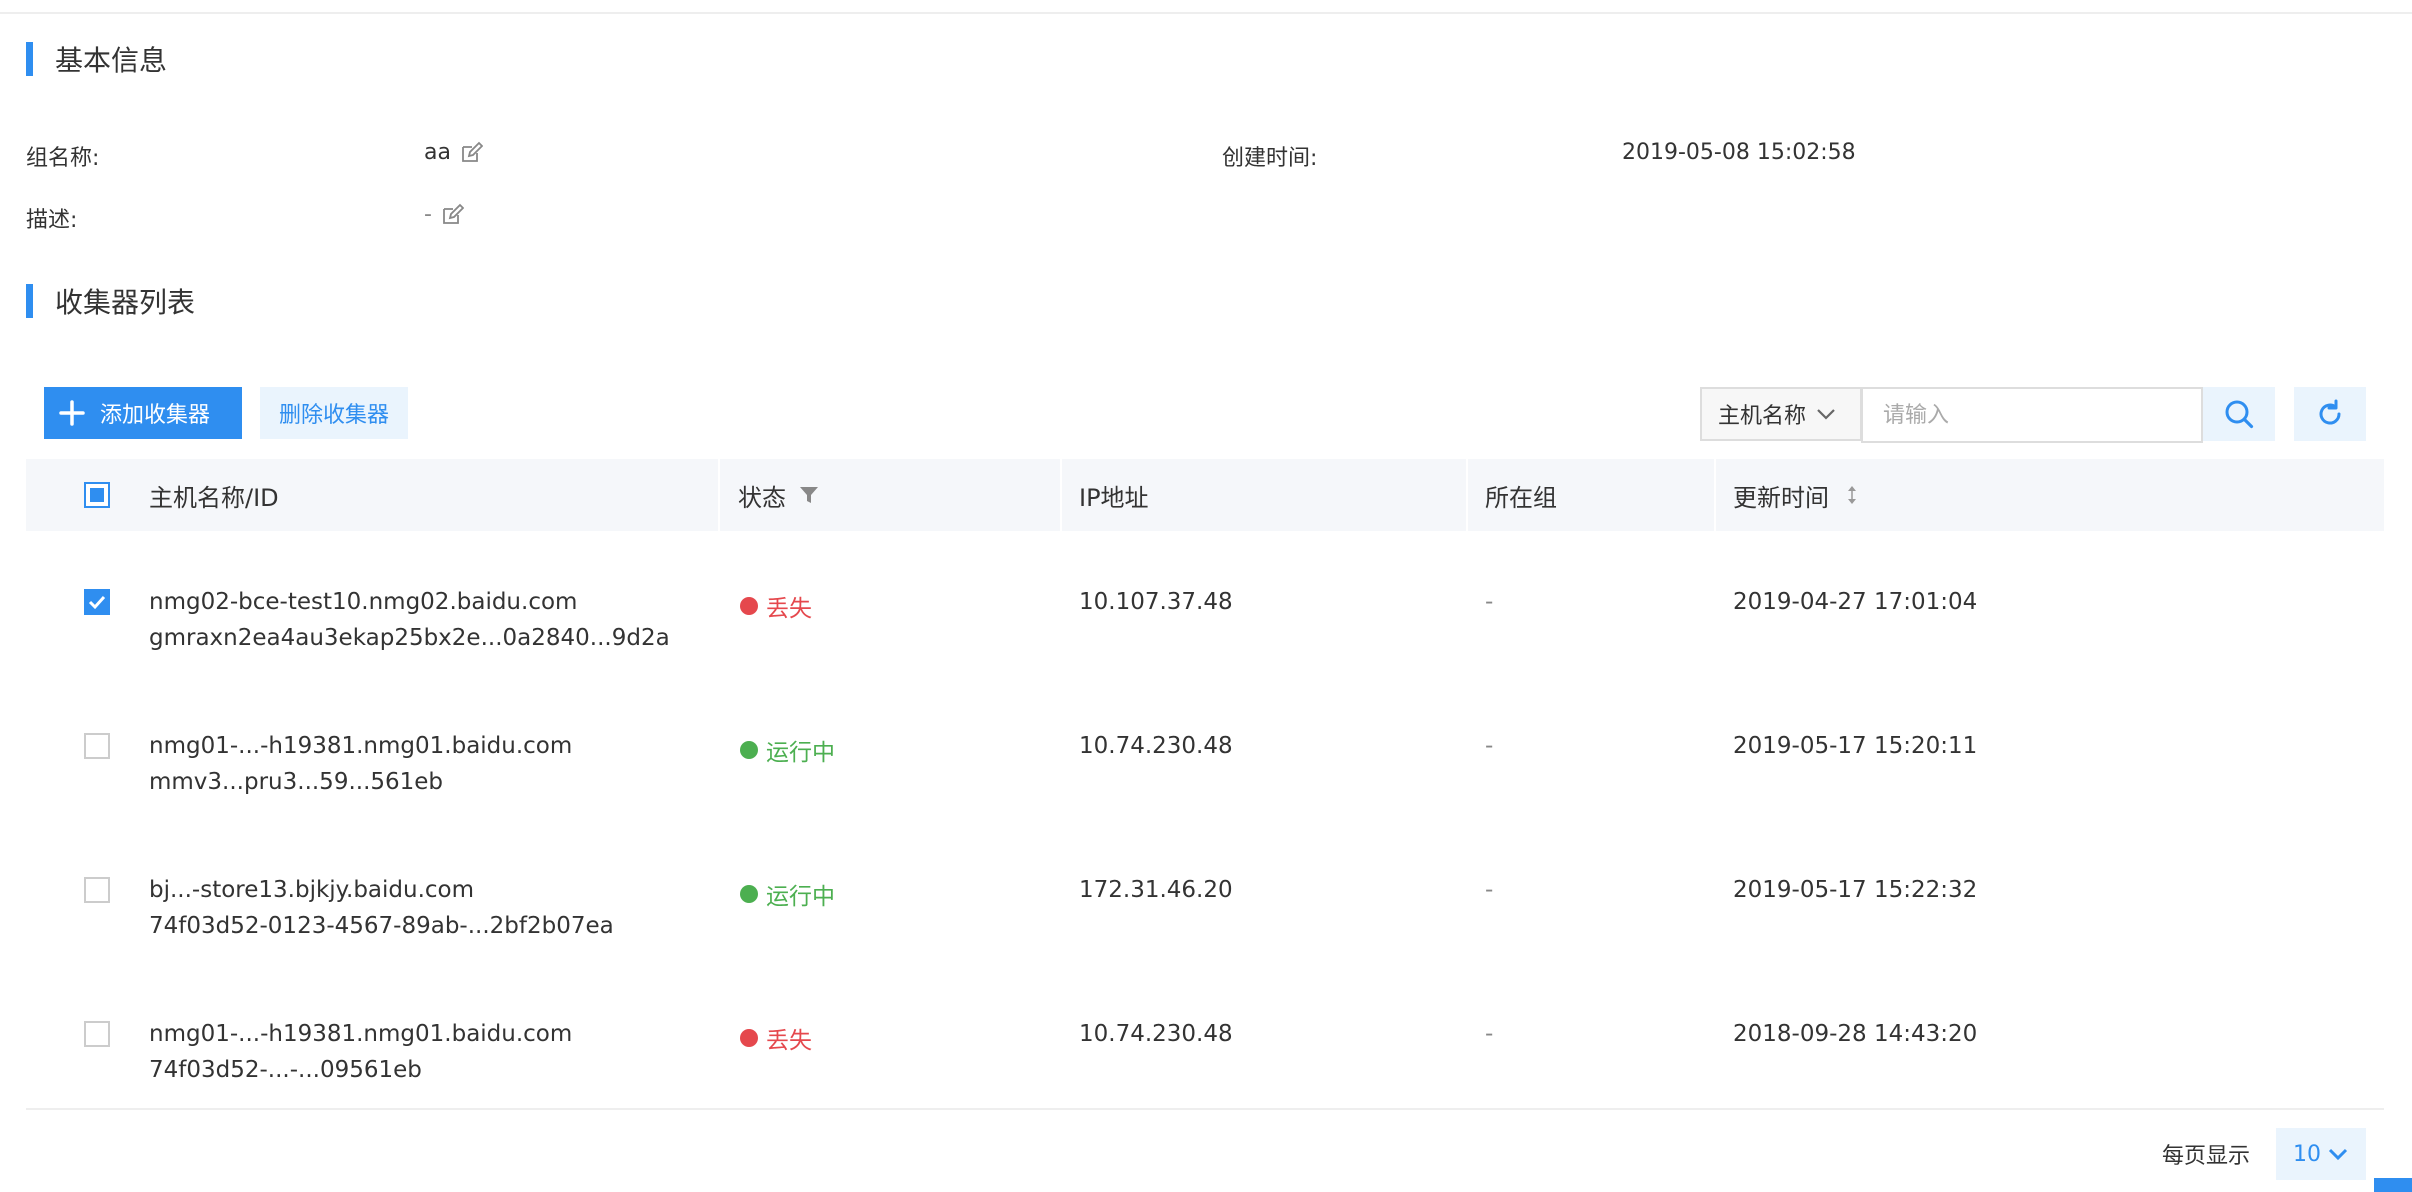  Describe the element at coordinates (1798, 495) in the screenshot. I see `header-updated: 更新时间` at that location.